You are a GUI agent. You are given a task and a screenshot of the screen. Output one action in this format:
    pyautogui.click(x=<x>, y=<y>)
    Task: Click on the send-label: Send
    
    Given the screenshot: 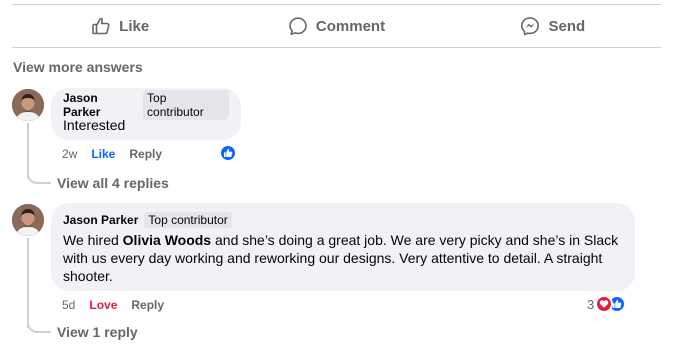 What is the action you would take?
    pyautogui.click(x=567, y=26)
    